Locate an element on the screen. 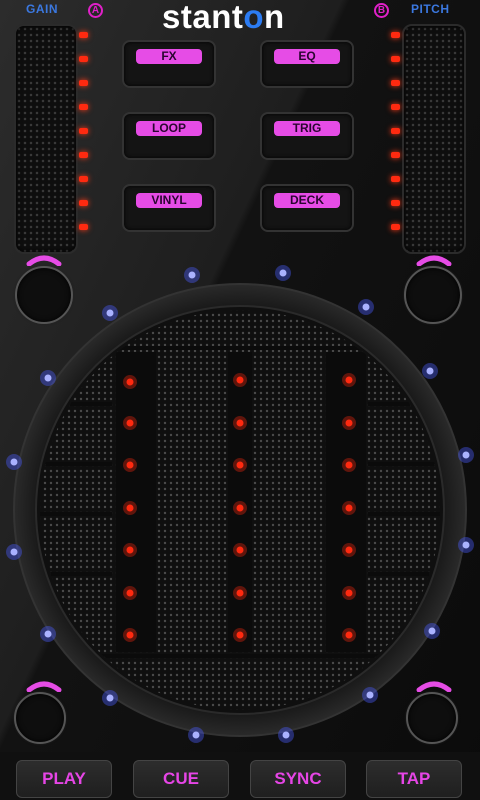  lower-left-knob-indicator is located at coordinates (44, 686).